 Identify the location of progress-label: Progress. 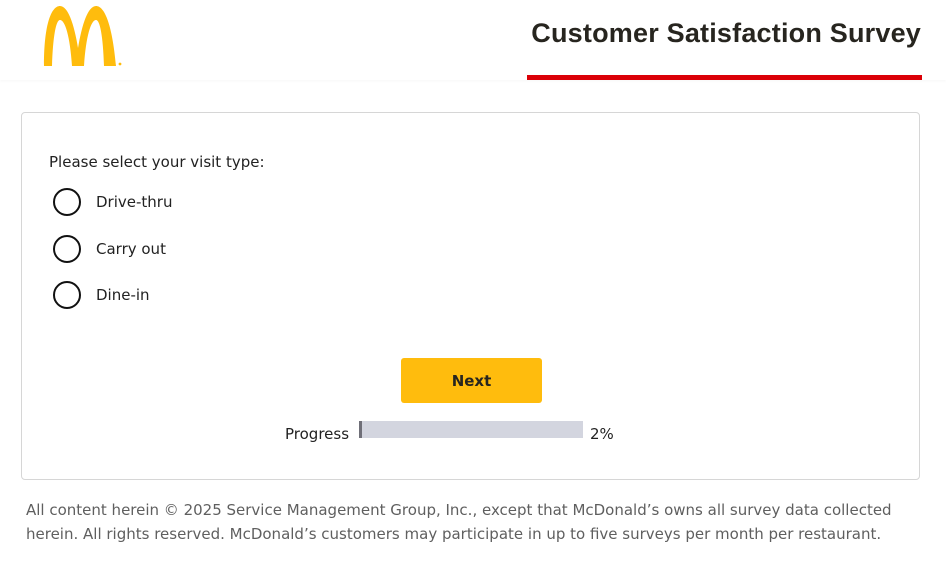
(317, 434).